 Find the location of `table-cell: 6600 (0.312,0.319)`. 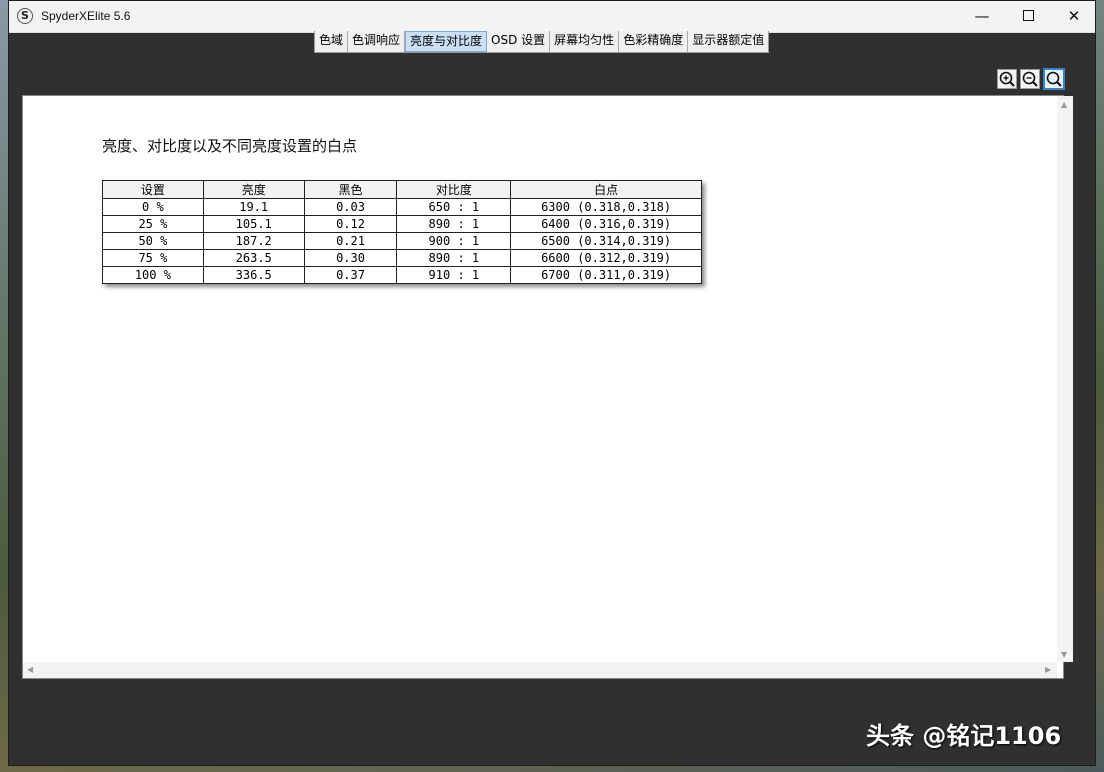

table-cell: 6600 (0.312,0.319) is located at coordinates (606, 258).